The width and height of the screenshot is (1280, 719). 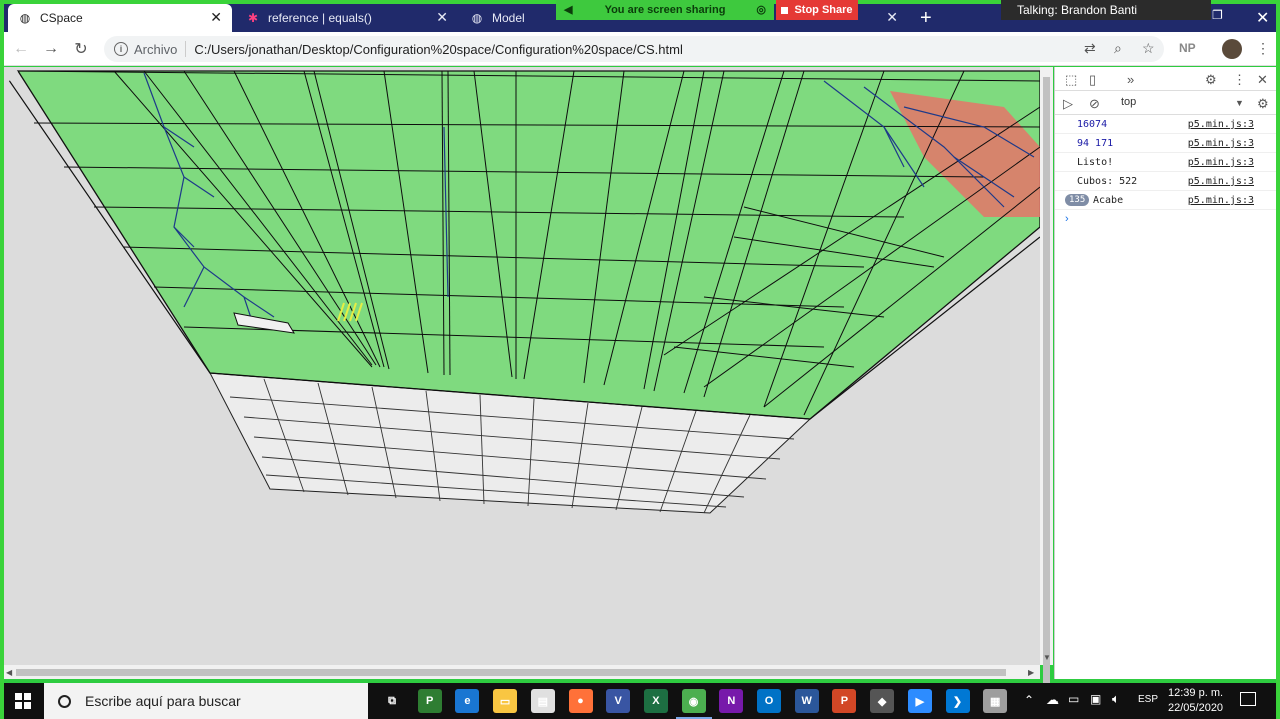 I want to click on devtools-toolbar: ⬚ ▯ » ⚙ ⋮ ✕, so click(x=1165, y=79).